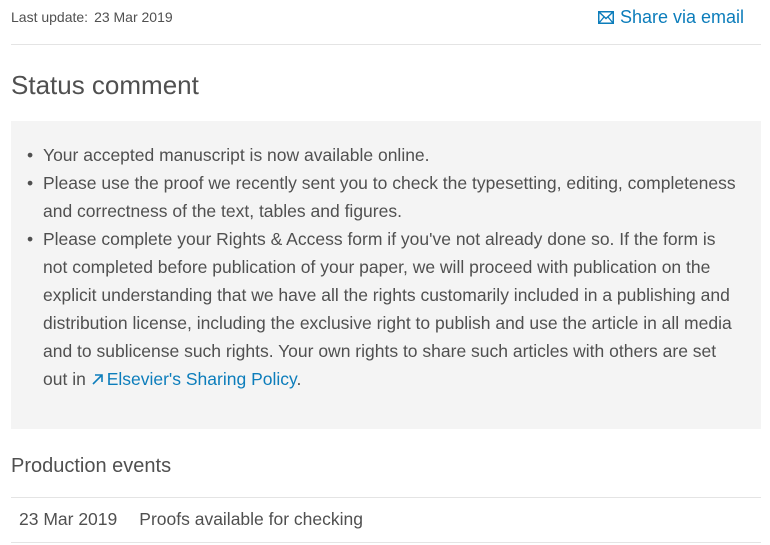  What do you see at coordinates (68, 519) in the screenshot?
I see `event-date: 23 Mar 2019` at bounding box center [68, 519].